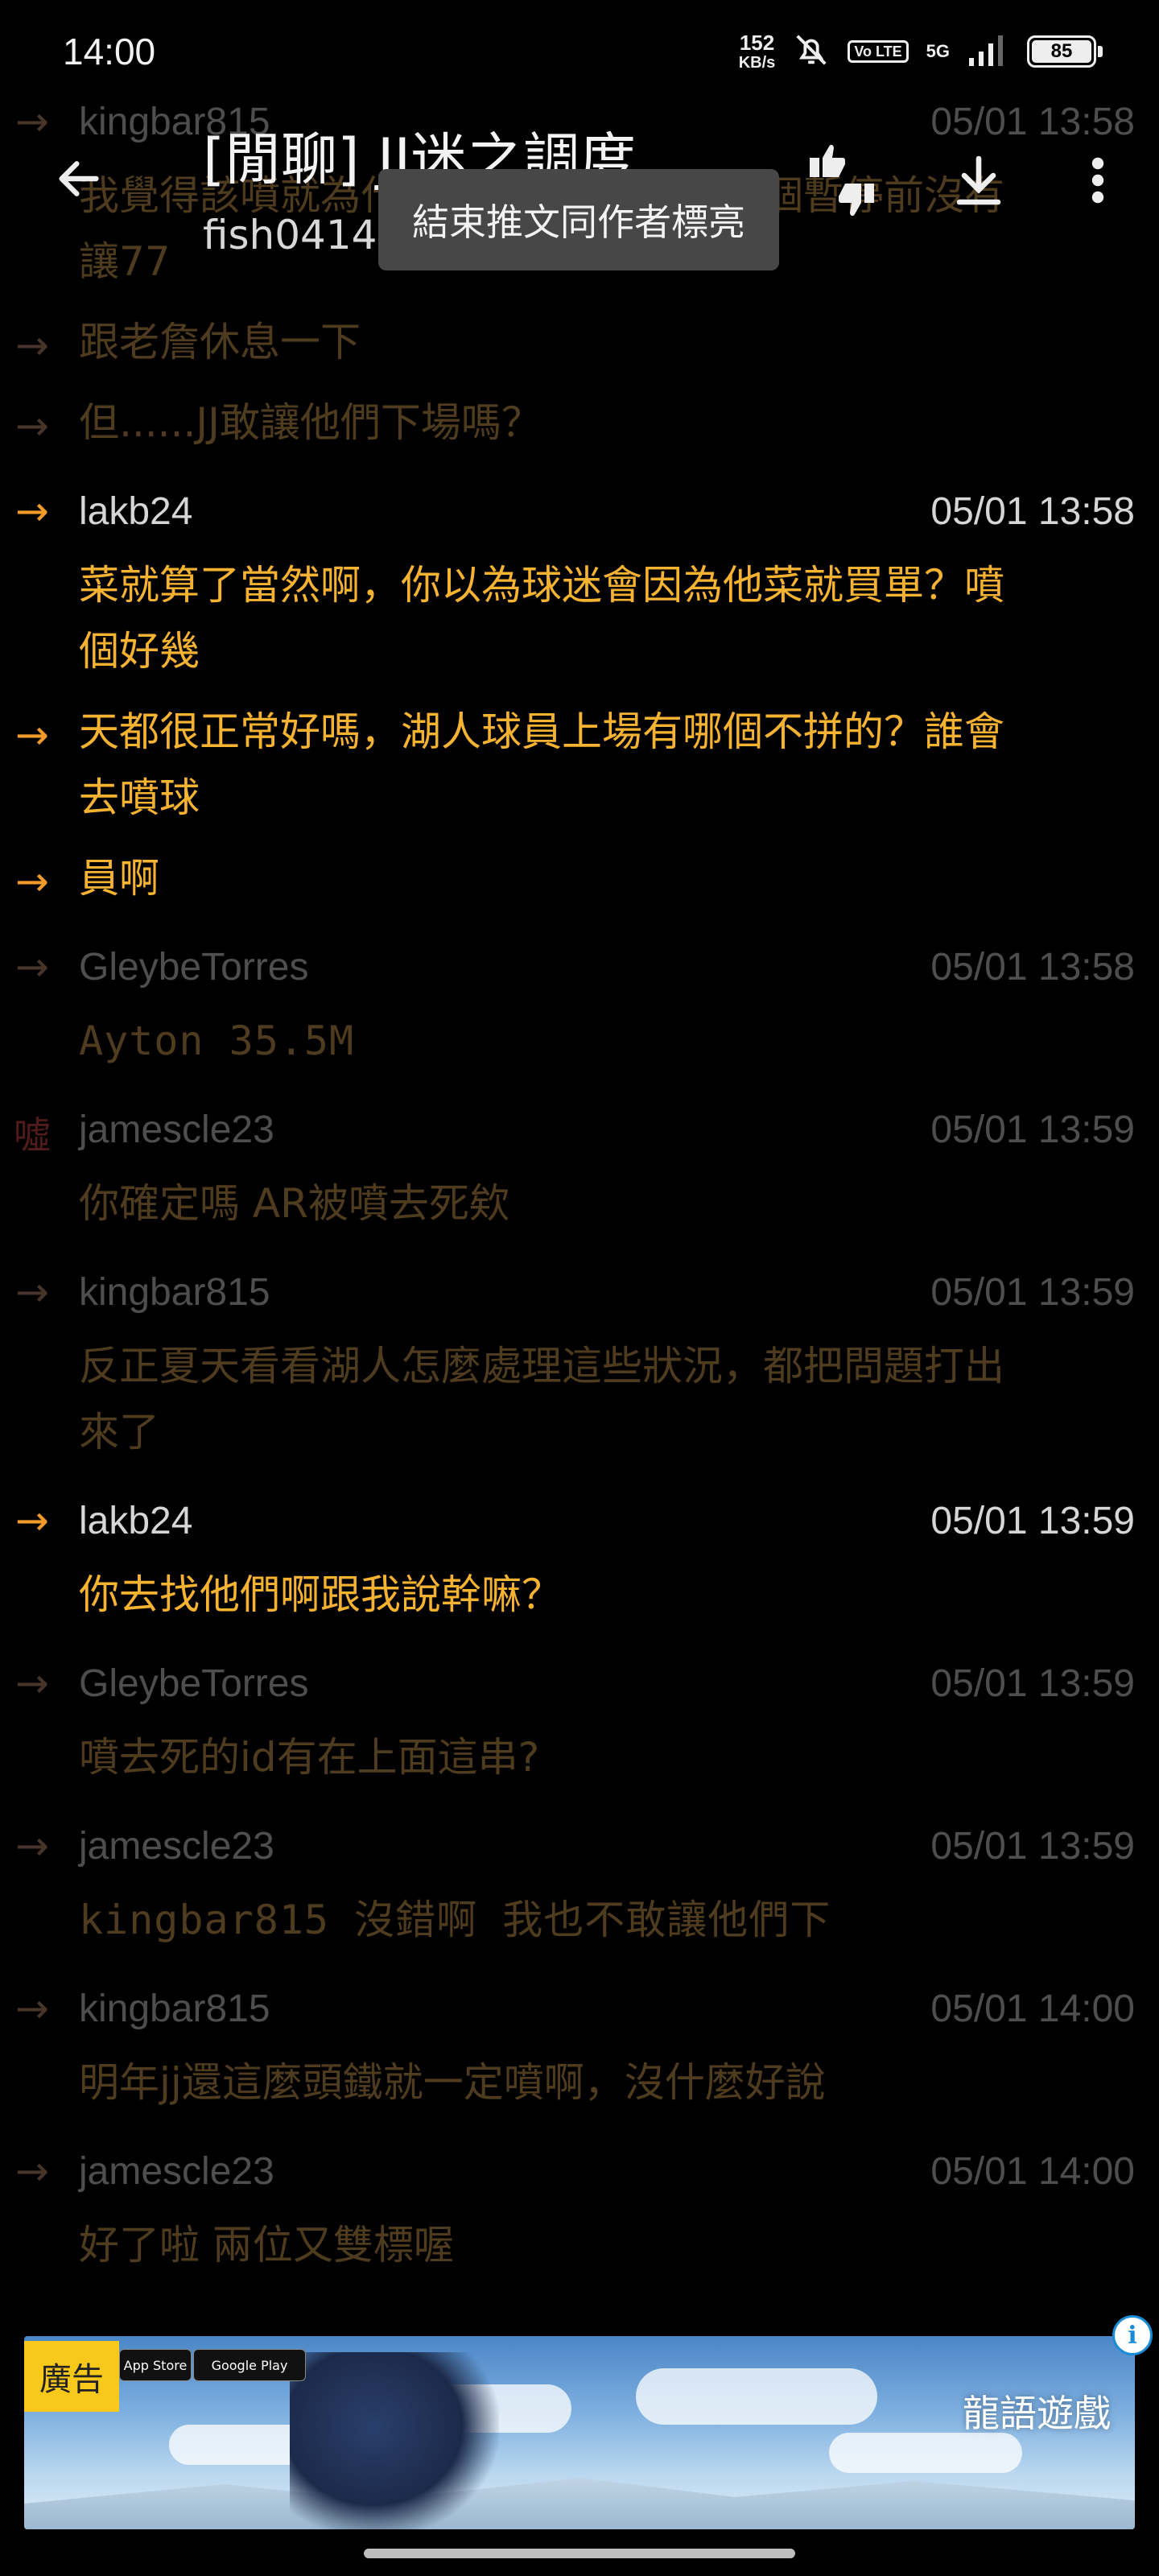 The image size is (1159, 2576). I want to click on comment-header: kingbar815 05/01 14:00, so click(607, 2009).